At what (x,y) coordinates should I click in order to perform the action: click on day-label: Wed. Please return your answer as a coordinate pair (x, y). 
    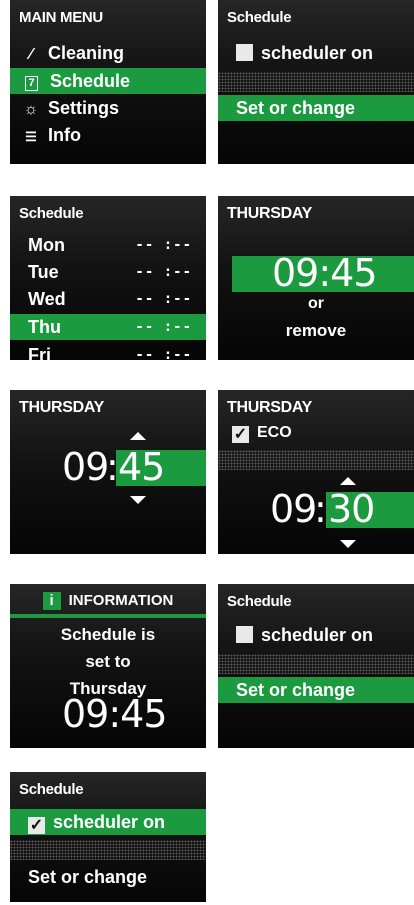
    Looking at the image, I should click on (47, 299).